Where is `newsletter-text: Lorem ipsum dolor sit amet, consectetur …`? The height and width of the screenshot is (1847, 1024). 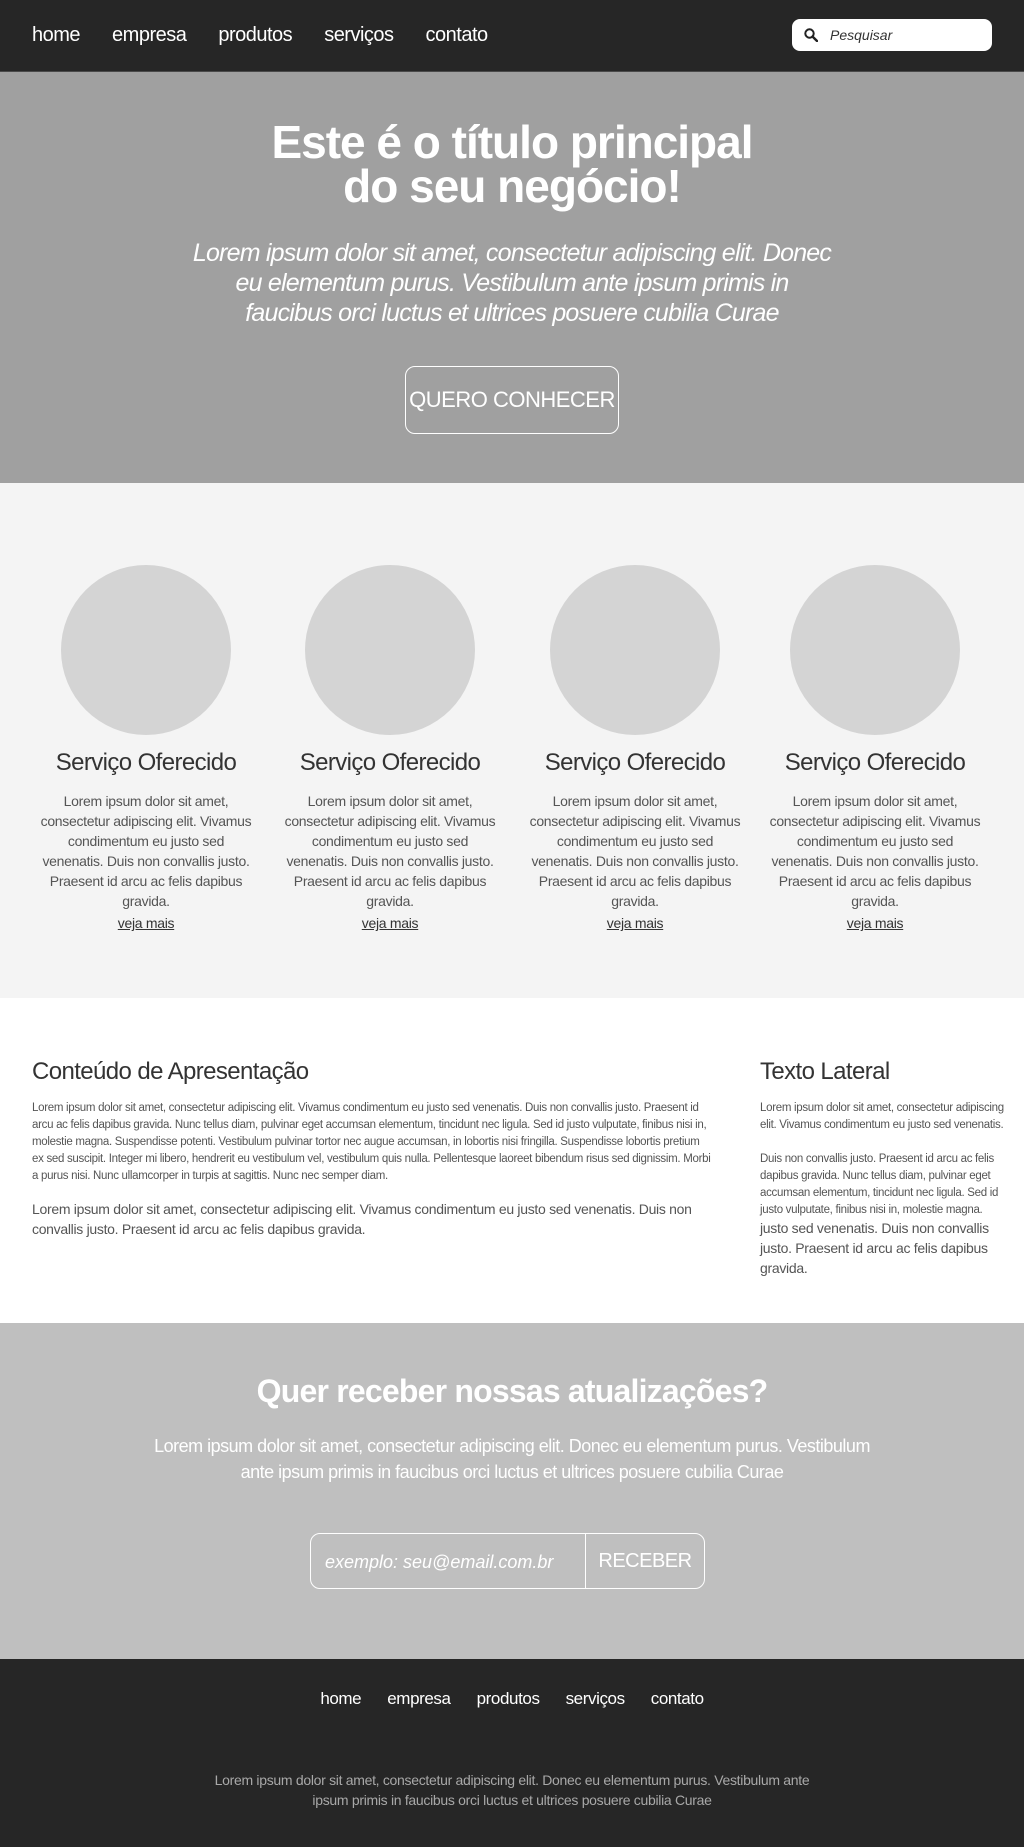 newsletter-text: Lorem ipsum dolor sit amet, consectetur … is located at coordinates (512, 1459).